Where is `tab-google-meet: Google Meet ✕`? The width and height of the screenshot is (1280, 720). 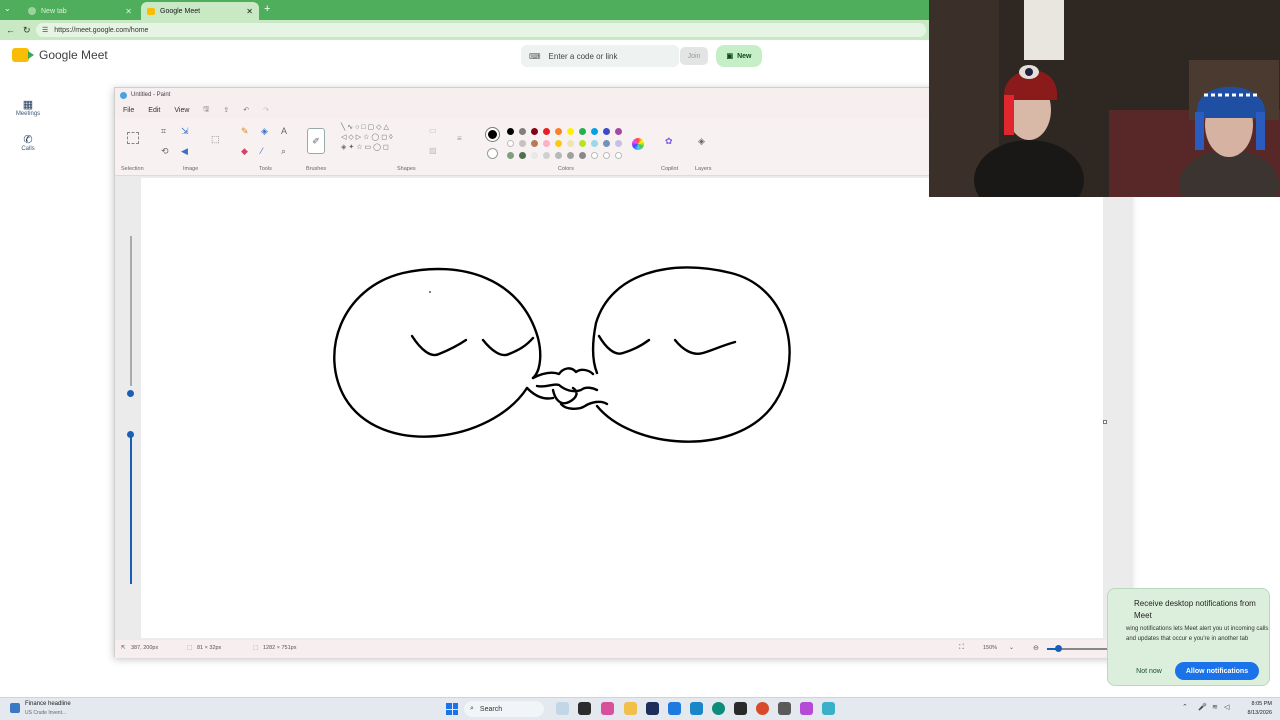
tab-google-meet: Google Meet ✕ is located at coordinates (200, 11).